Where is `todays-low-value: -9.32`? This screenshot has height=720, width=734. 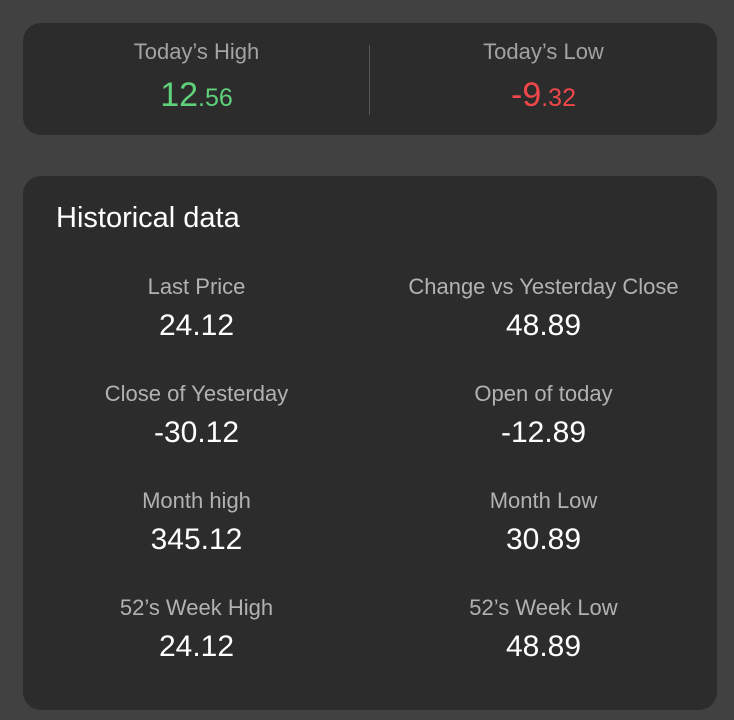
todays-low-value: -9.32 is located at coordinates (543, 98).